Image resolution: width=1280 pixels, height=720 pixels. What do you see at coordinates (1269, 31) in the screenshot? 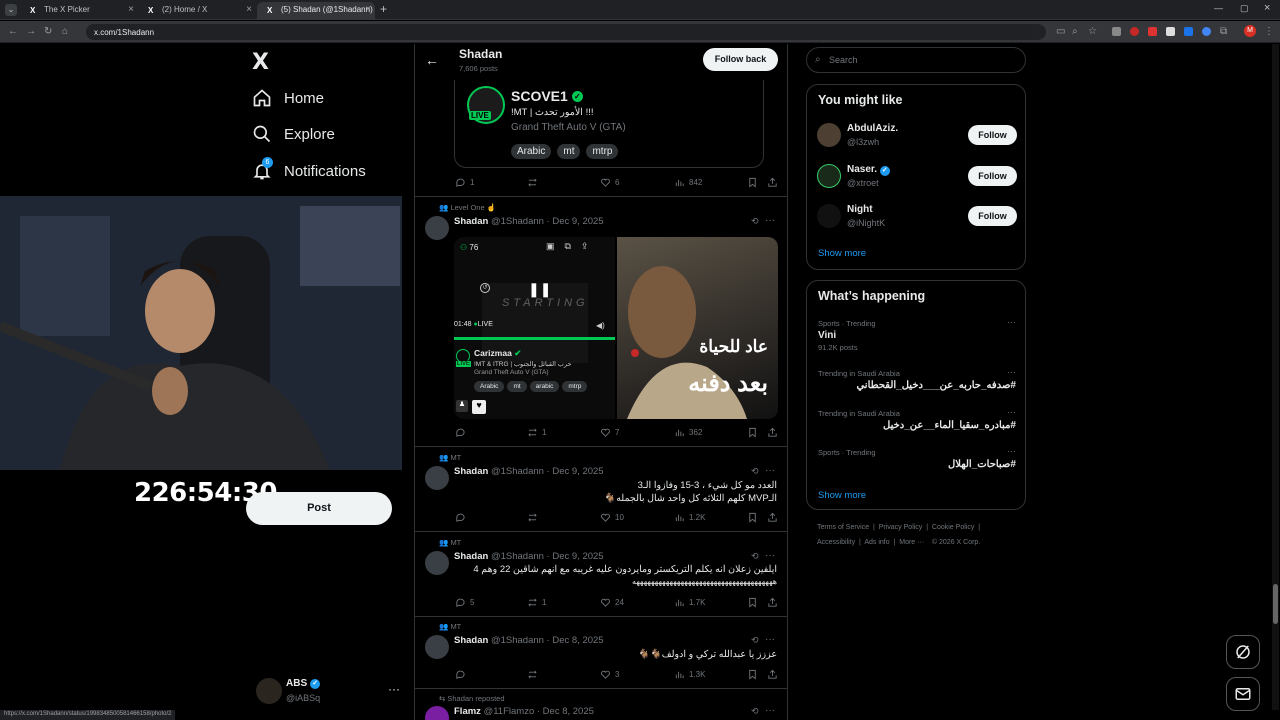
I see `browser-menu-icon: ⋮` at bounding box center [1269, 31].